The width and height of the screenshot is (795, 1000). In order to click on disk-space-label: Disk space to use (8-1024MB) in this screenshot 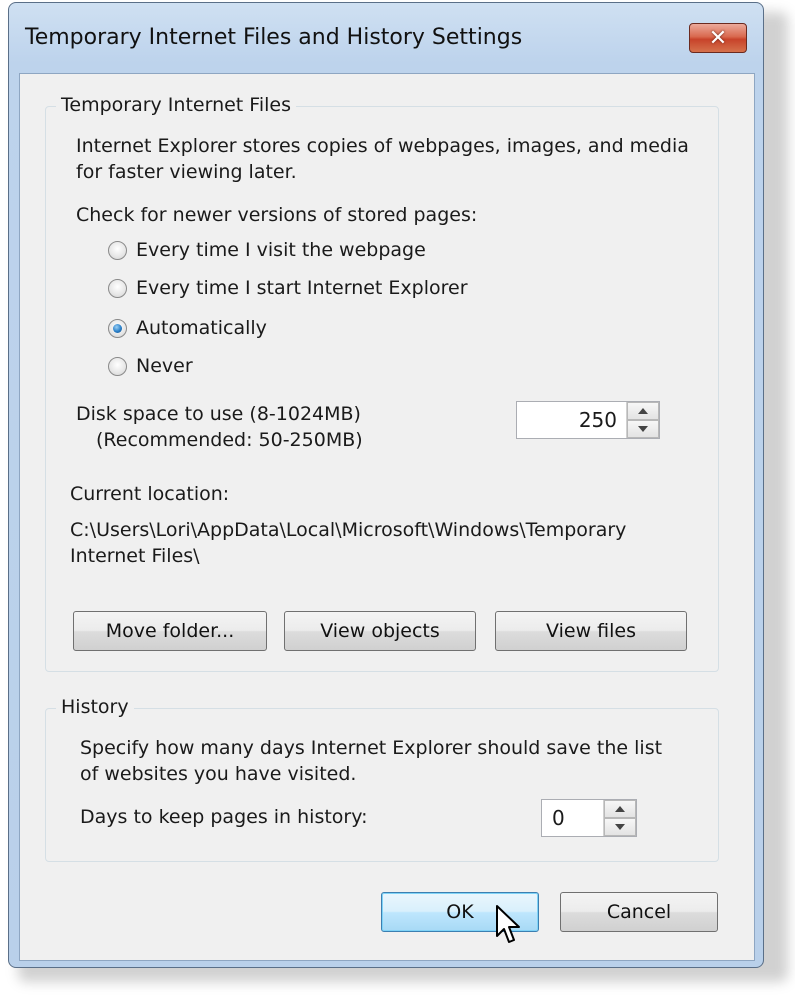, I will do `click(218, 414)`.